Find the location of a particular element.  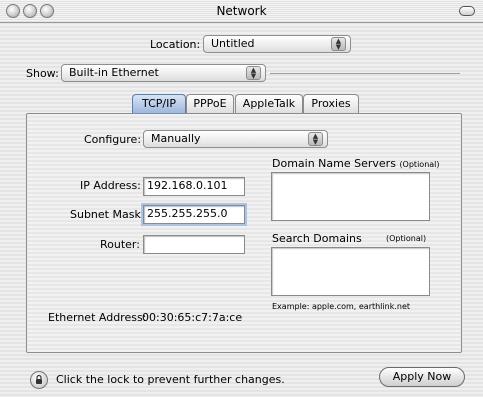

location-value: Untitled is located at coordinates (233, 43).